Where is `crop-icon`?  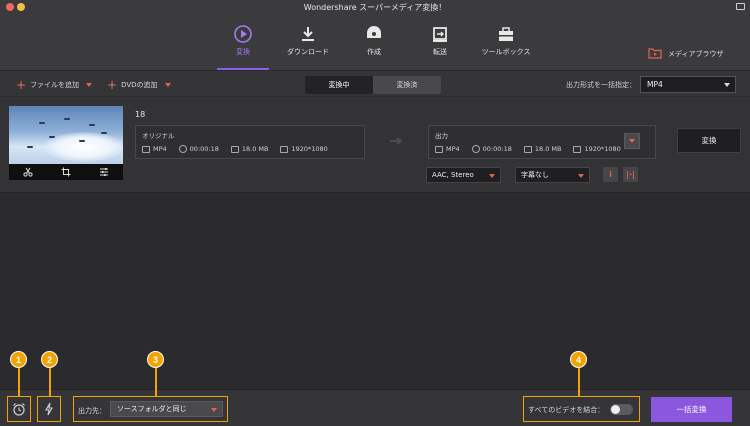
crop-icon is located at coordinates (66, 172).